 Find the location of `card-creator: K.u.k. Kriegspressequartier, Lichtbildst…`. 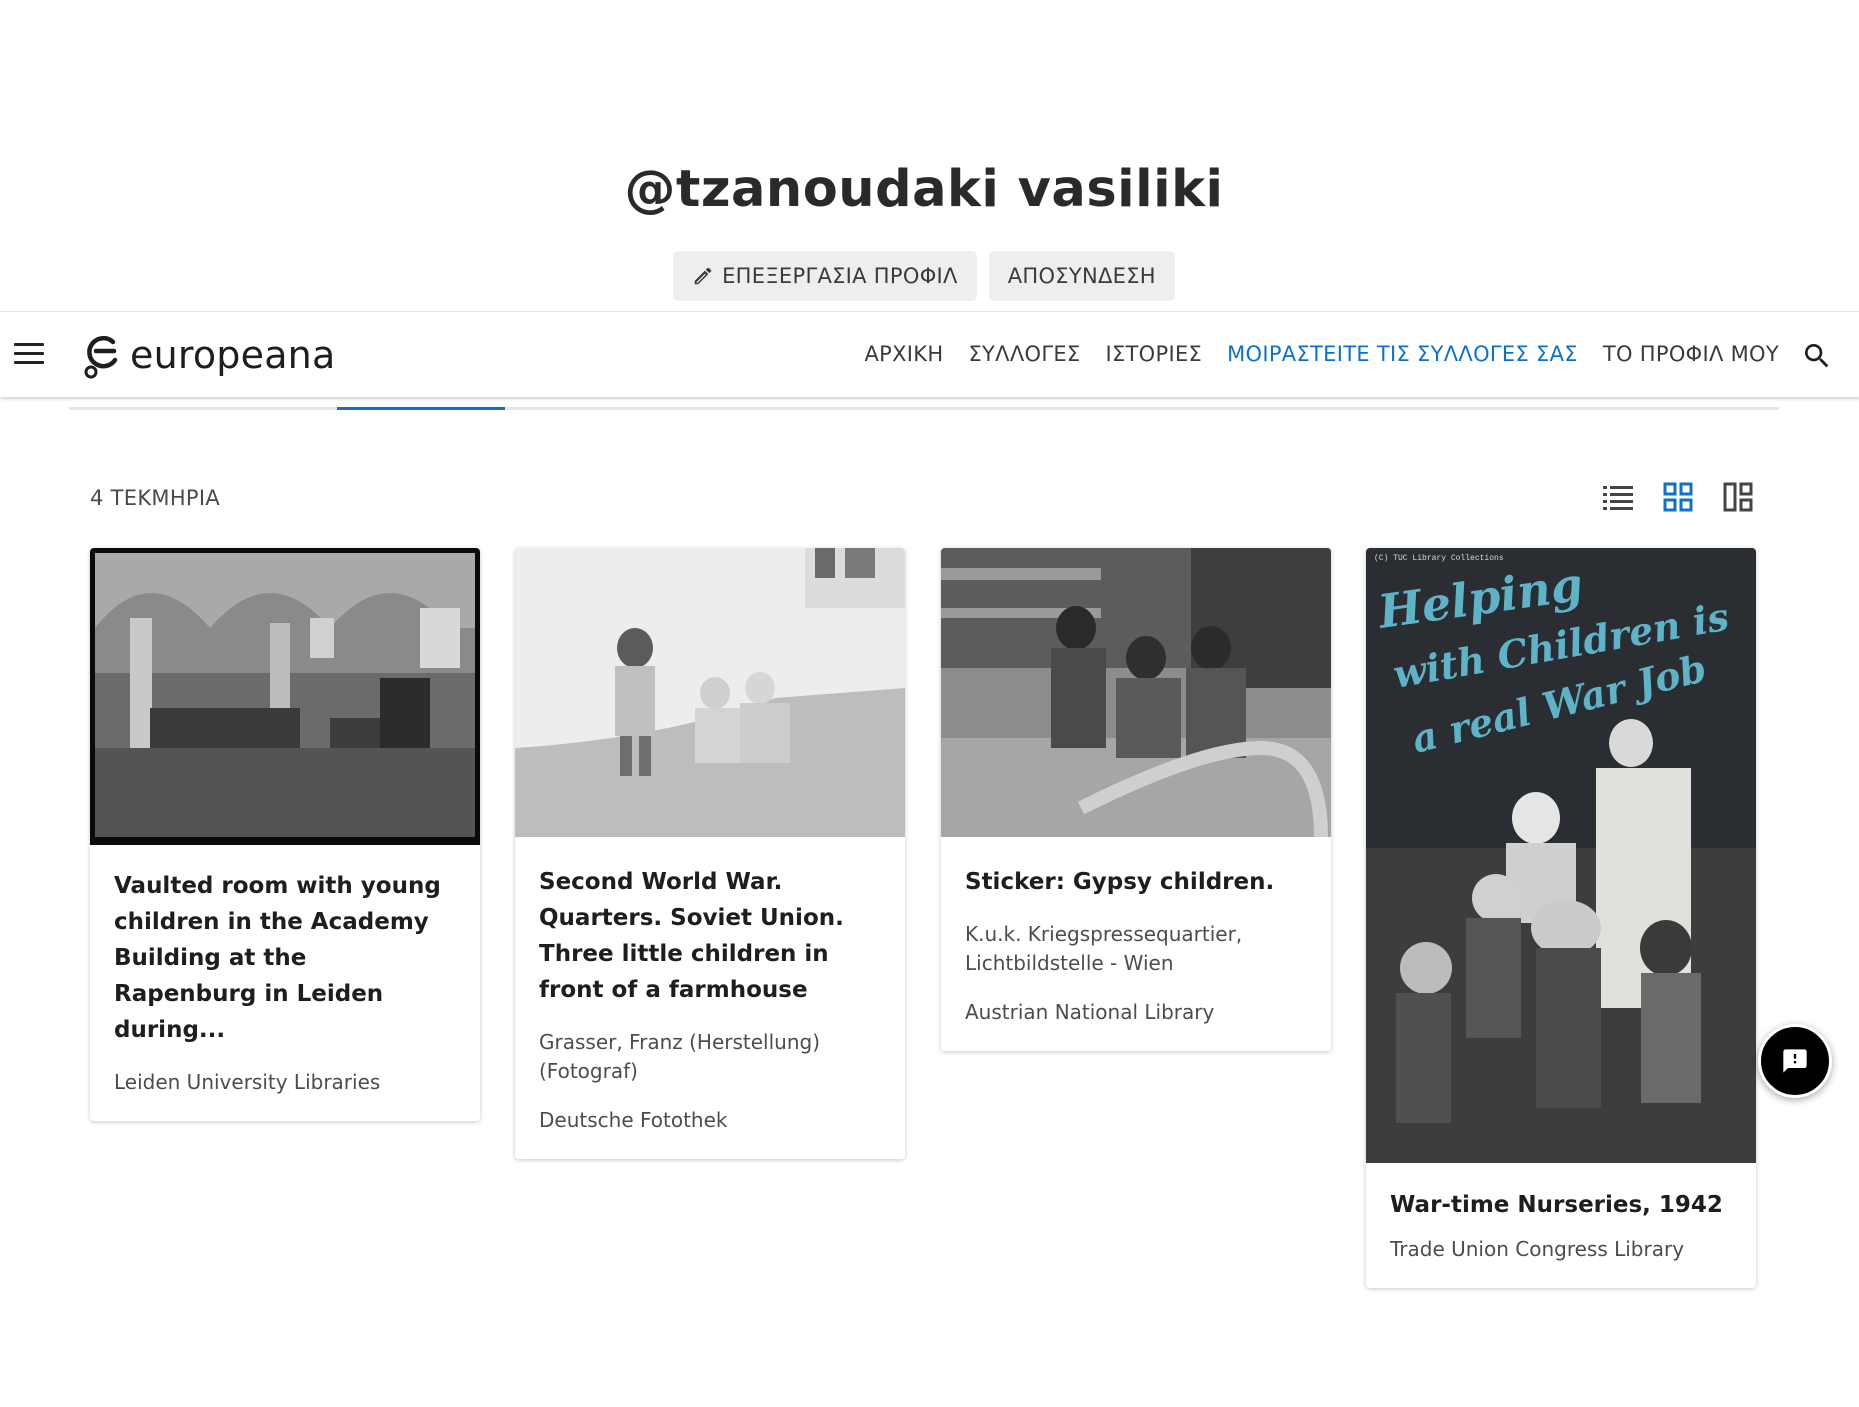

card-creator: K.u.k. Kriegspressequartier, Lichtbildst… is located at coordinates (1104, 948).